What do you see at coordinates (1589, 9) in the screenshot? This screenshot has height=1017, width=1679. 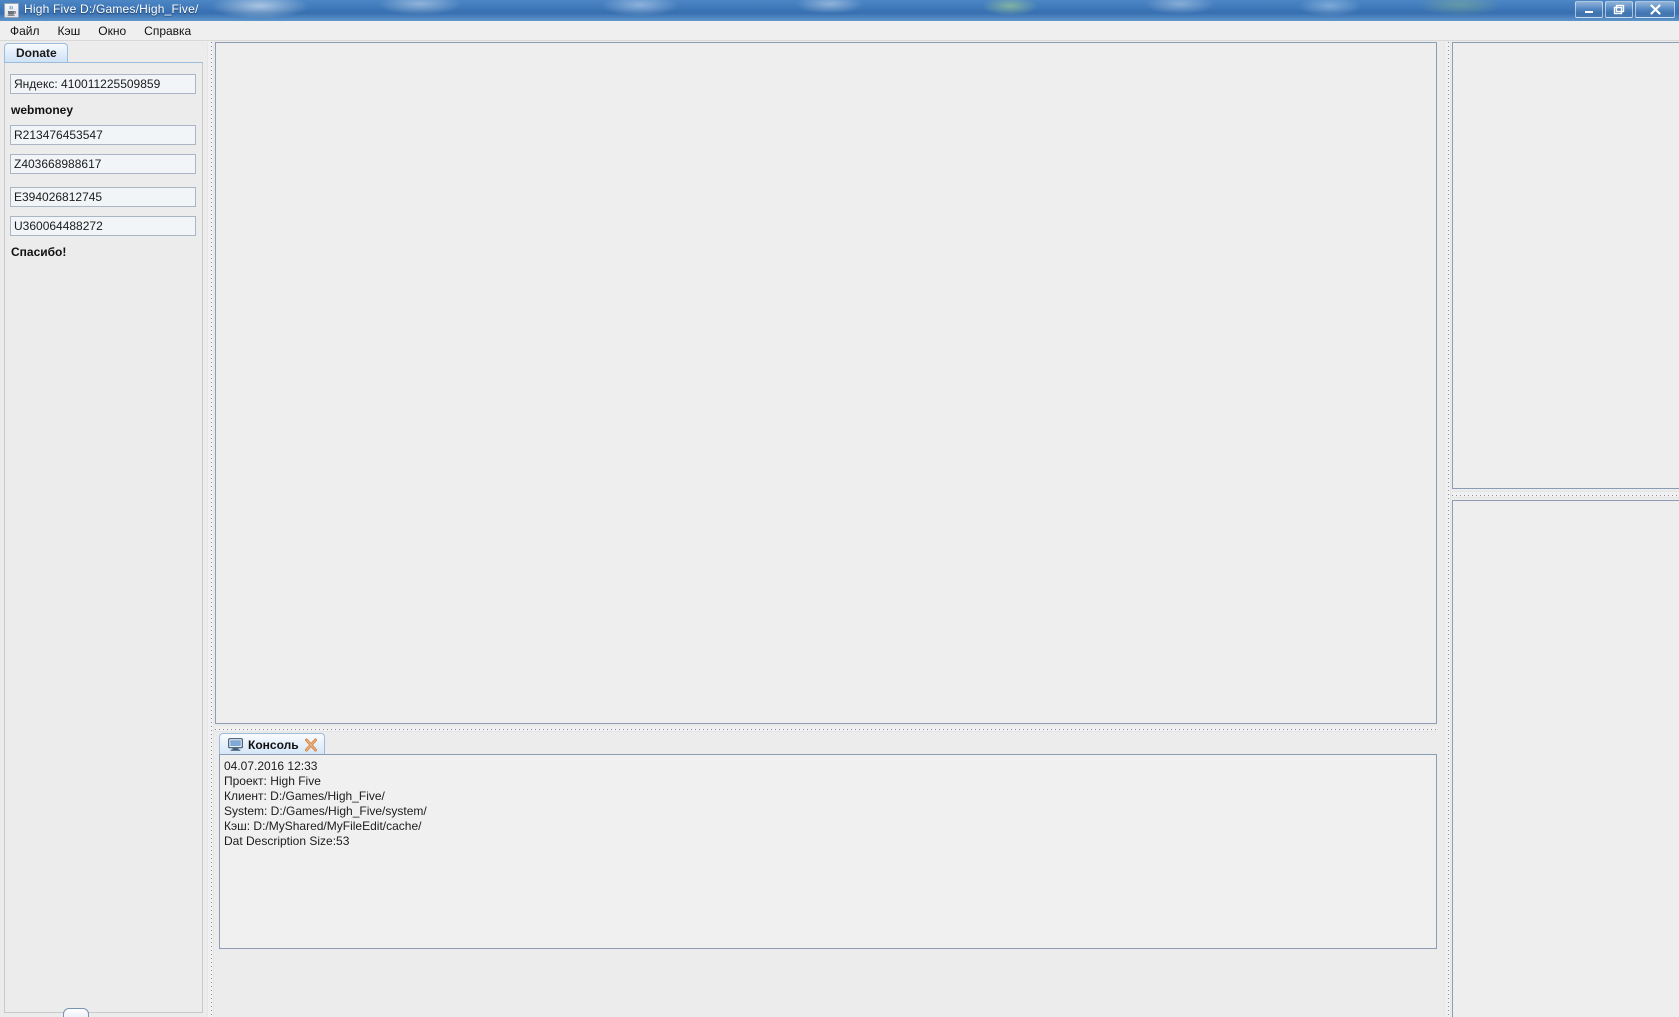 I see `minimize-button` at bounding box center [1589, 9].